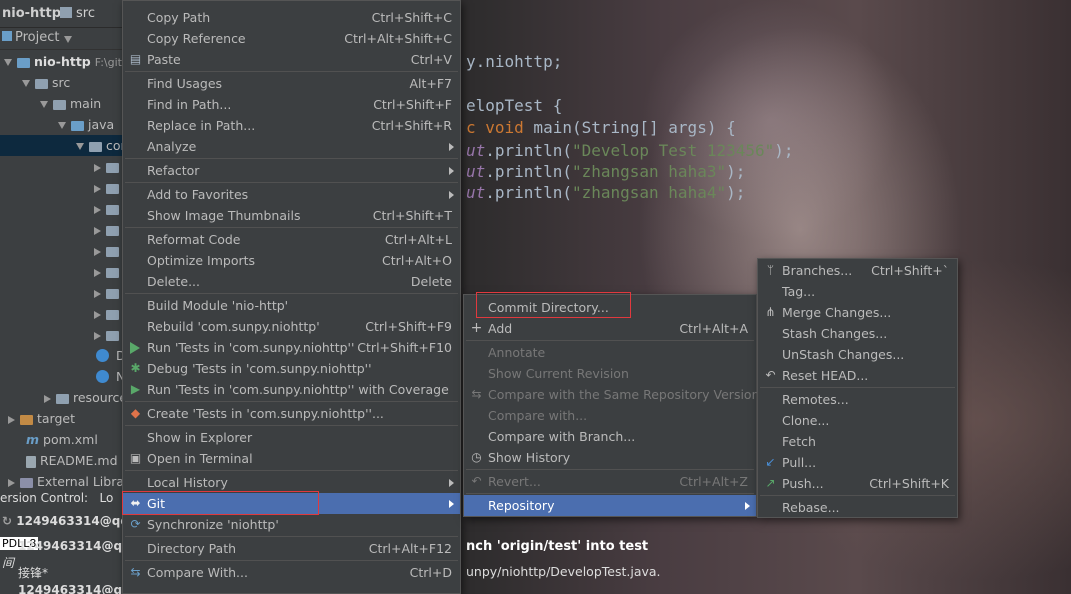 The image size is (1071, 594). What do you see at coordinates (102, 355) in the screenshot?
I see `class-icon` at bounding box center [102, 355].